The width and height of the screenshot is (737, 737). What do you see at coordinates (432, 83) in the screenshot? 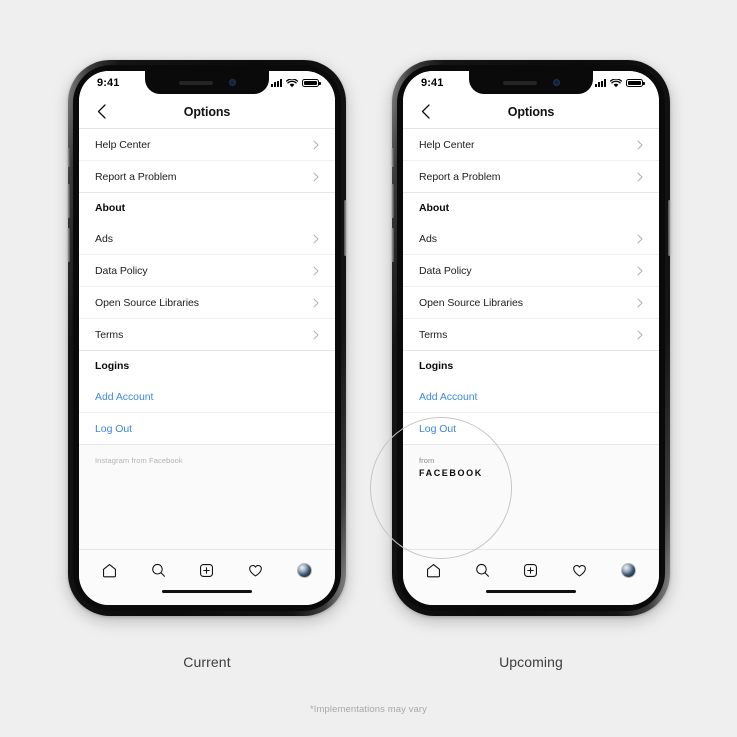
I see `status-bar-clock: 9:41` at bounding box center [432, 83].